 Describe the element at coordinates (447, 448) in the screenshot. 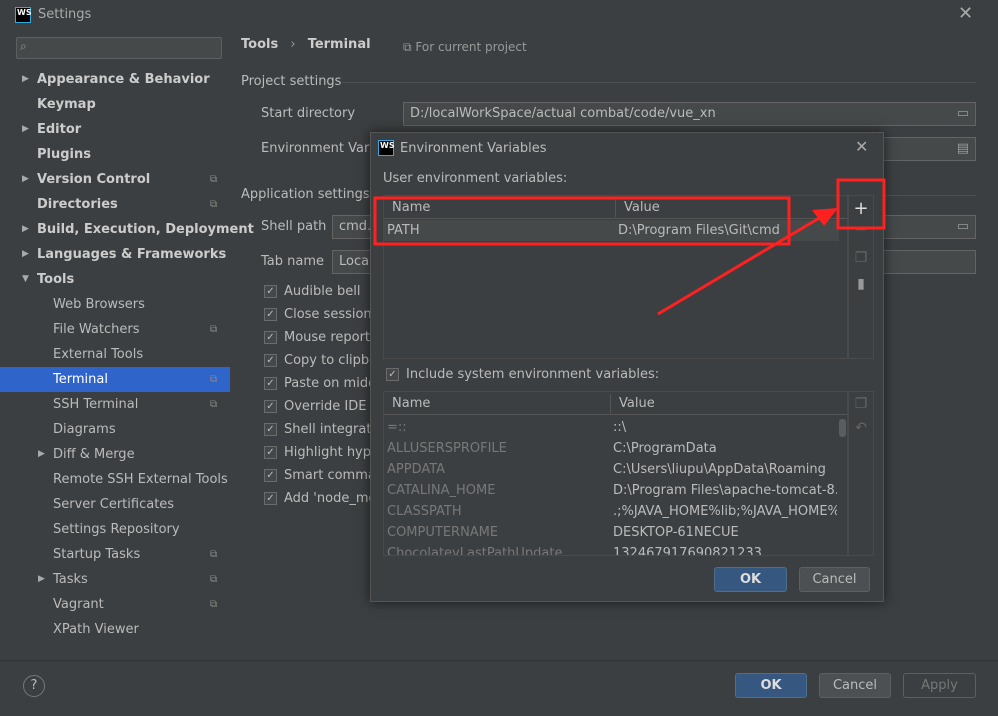

I see `variable-name: ALLUSERSPROFILE` at that location.